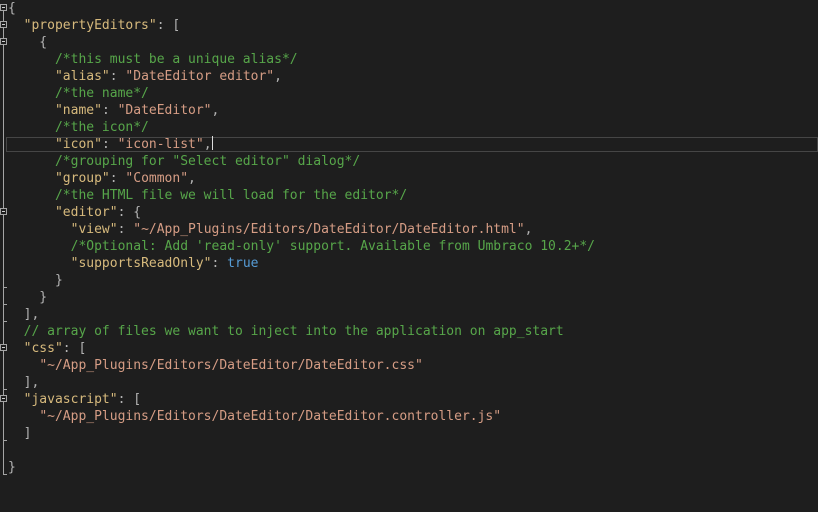  I want to click on json-punctuation: ],, so click(24, 382).